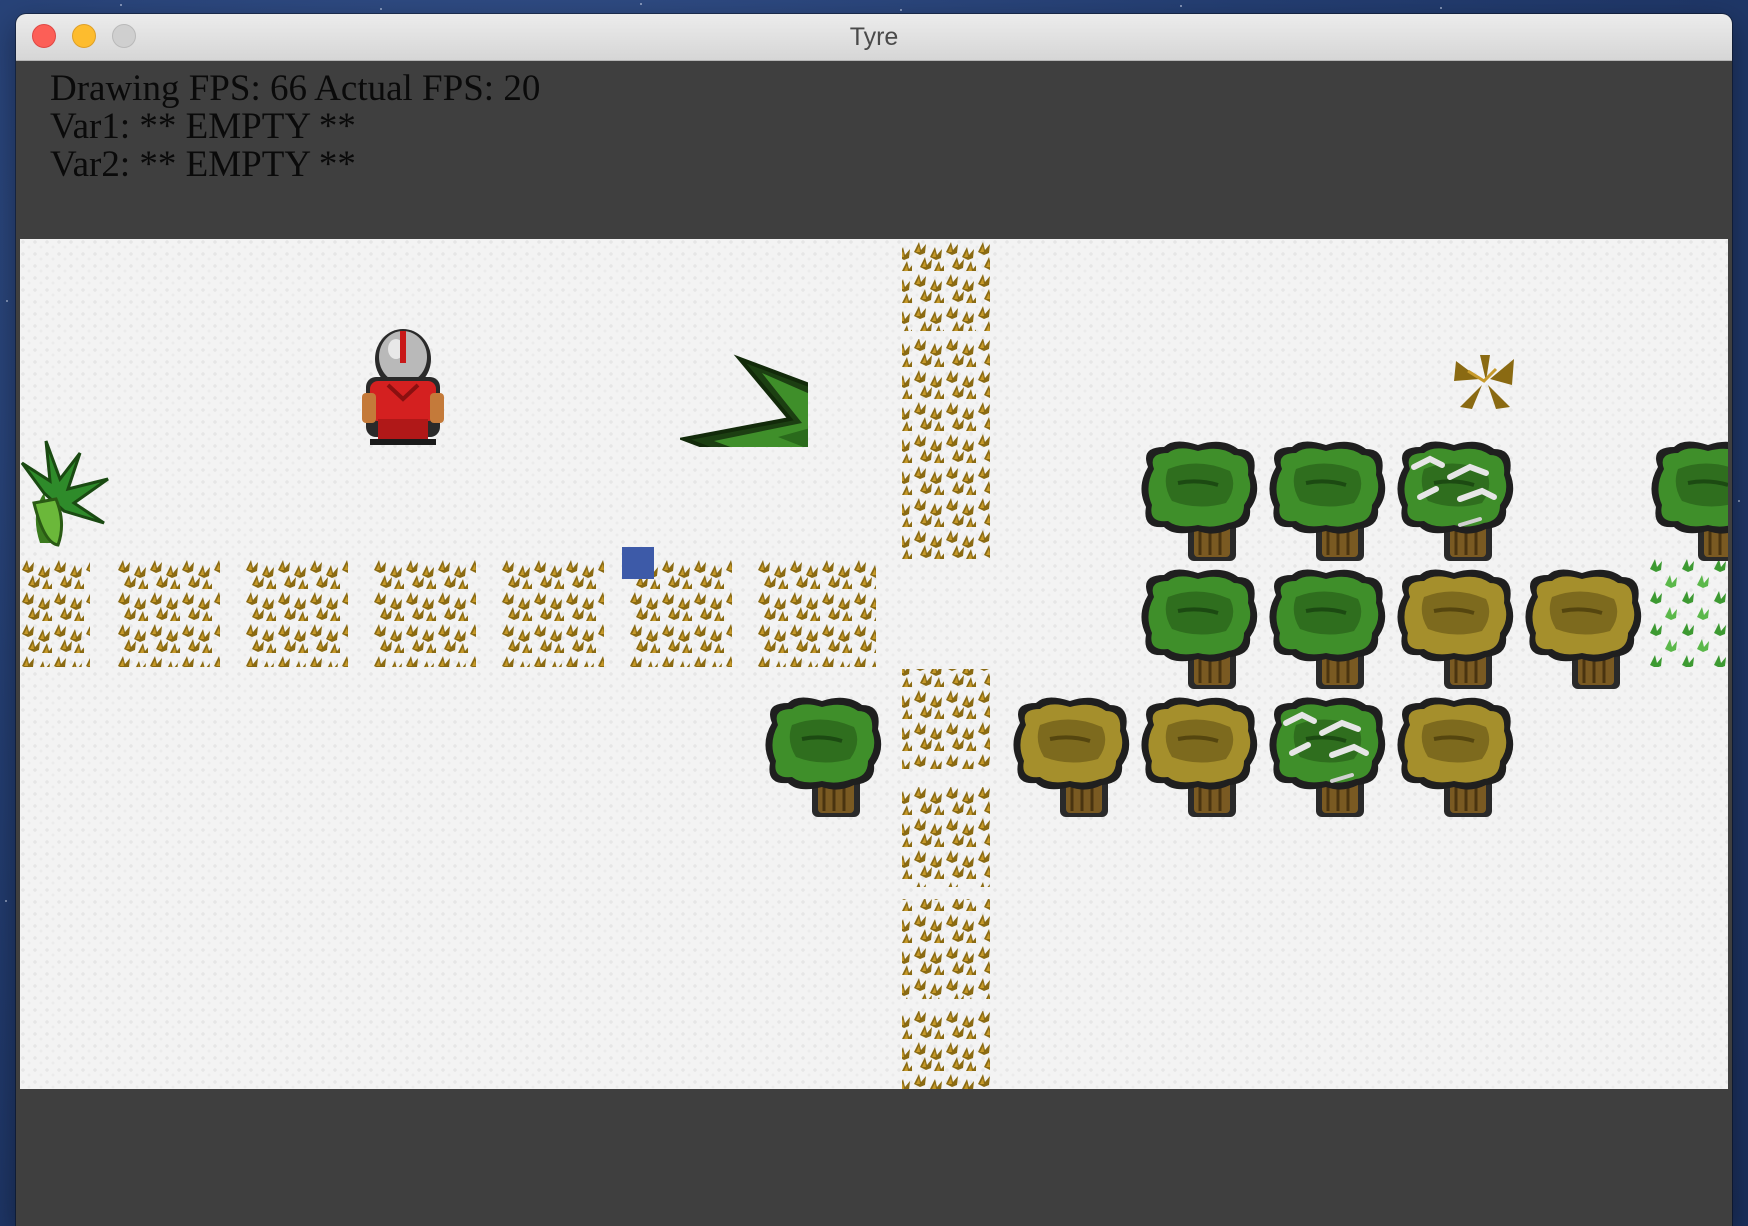 This screenshot has width=1748, height=1226. I want to click on palm-plant, so click(64, 493).